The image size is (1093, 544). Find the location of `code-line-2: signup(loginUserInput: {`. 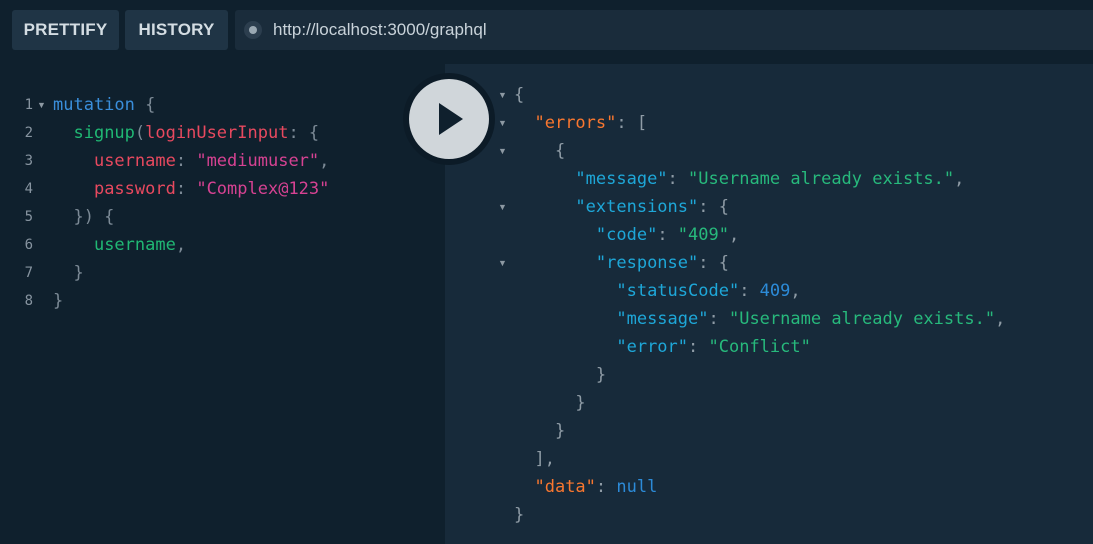

code-line-2: signup(loginUserInput: { is located at coordinates (196, 133).